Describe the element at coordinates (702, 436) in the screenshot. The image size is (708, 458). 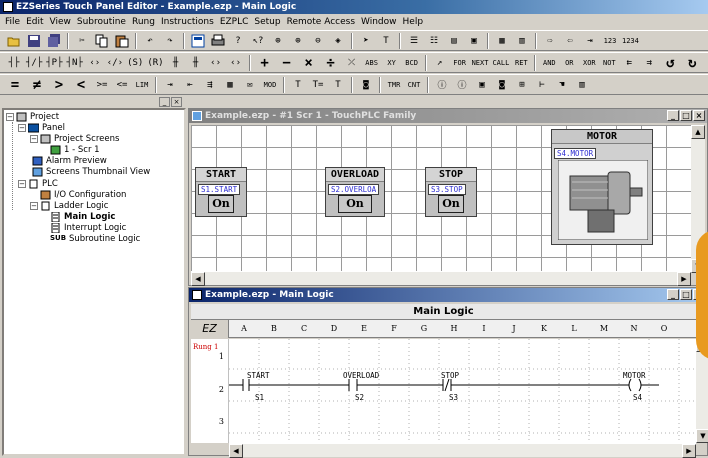
I see `scroll-down-icon: ▼` at that location.